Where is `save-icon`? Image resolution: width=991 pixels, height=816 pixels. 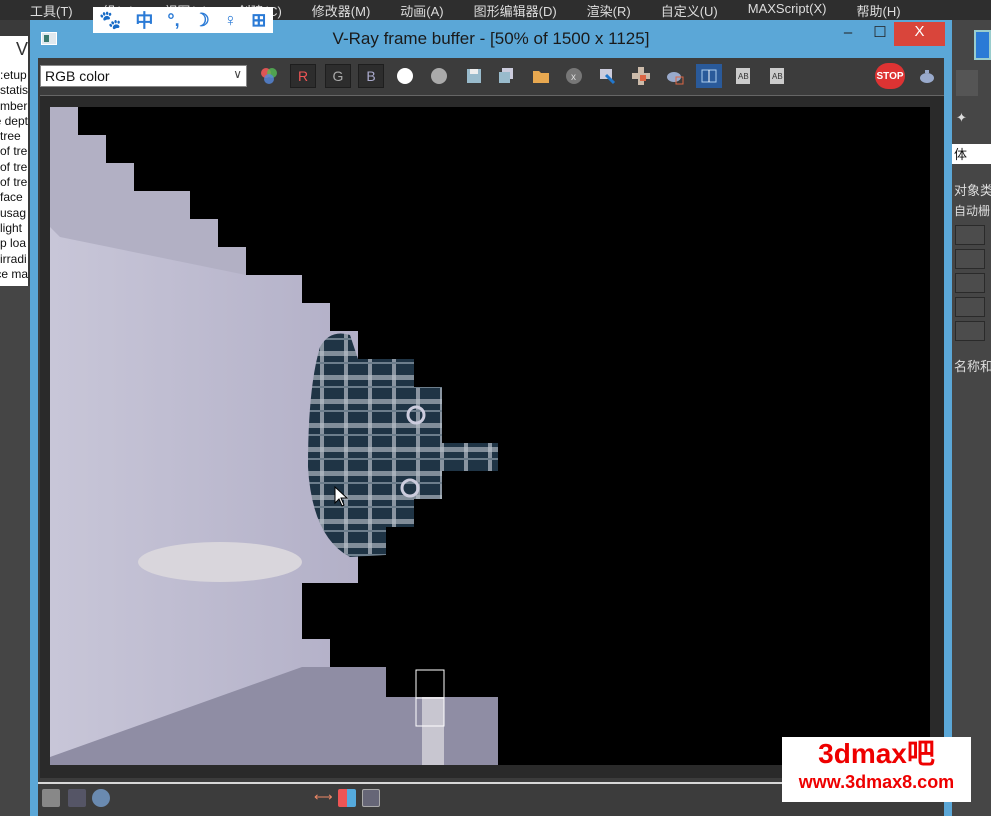 save-icon is located at coordinates (474, 76).